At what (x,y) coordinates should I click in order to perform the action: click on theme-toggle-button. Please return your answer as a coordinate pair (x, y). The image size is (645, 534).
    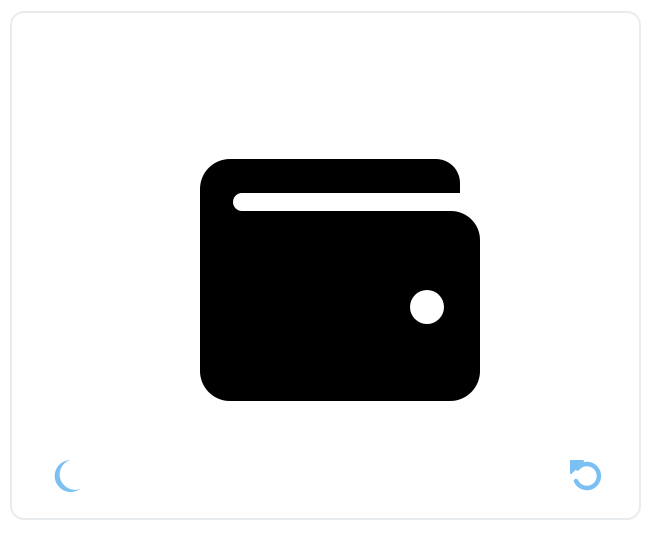
    Looking at the image, I should click on (66, 476).